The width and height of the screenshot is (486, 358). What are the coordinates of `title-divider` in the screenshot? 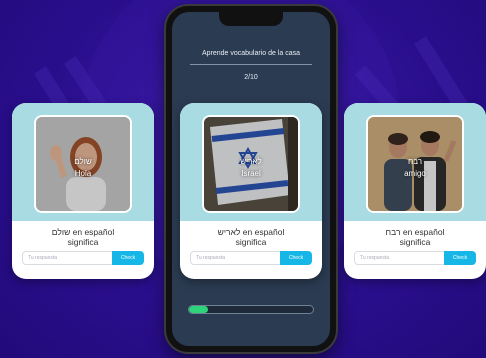 It's located at (251, 64).